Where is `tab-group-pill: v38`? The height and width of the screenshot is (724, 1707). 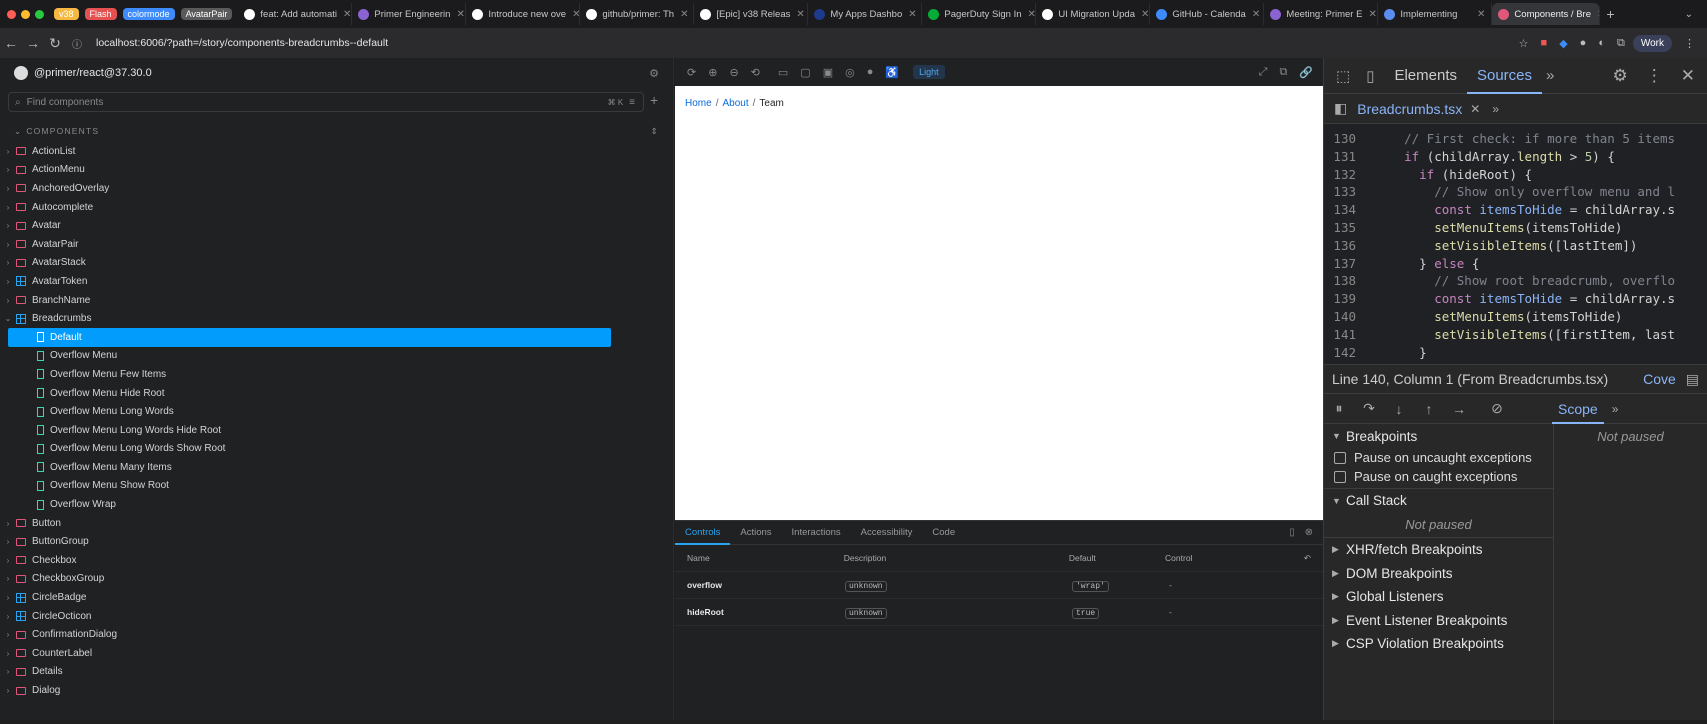
tab-group-pill: v38 is located at coordinates (66, 14).